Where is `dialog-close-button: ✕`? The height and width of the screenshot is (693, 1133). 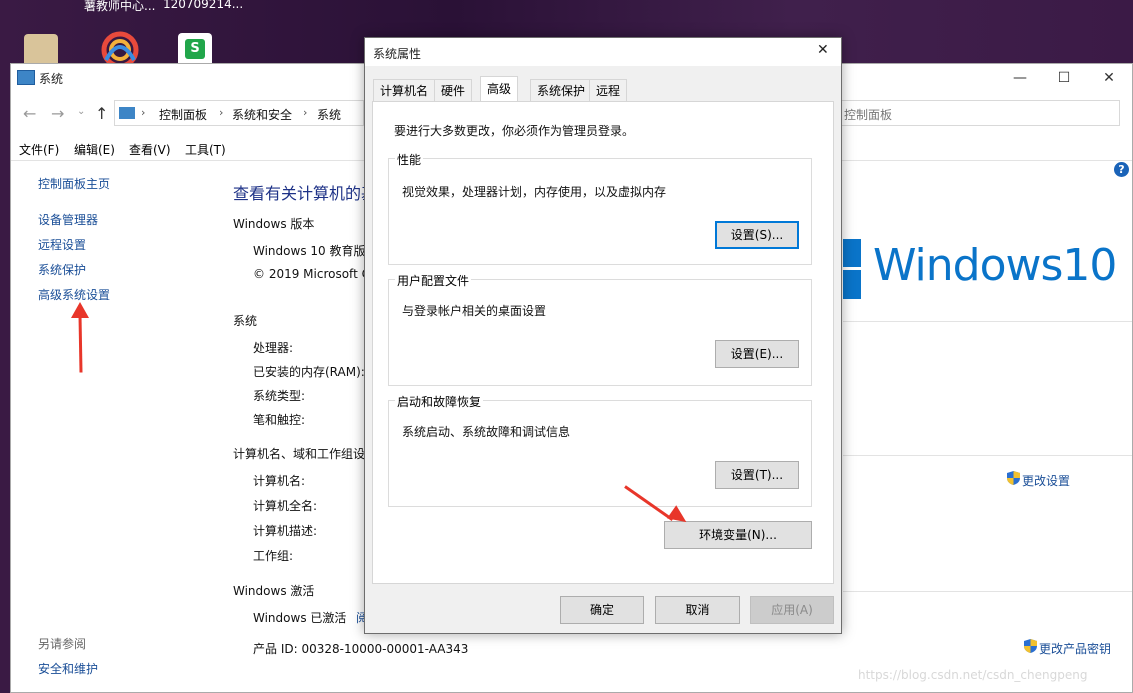 dialog-close-button: ✕ is located at coordinates (823, 50).